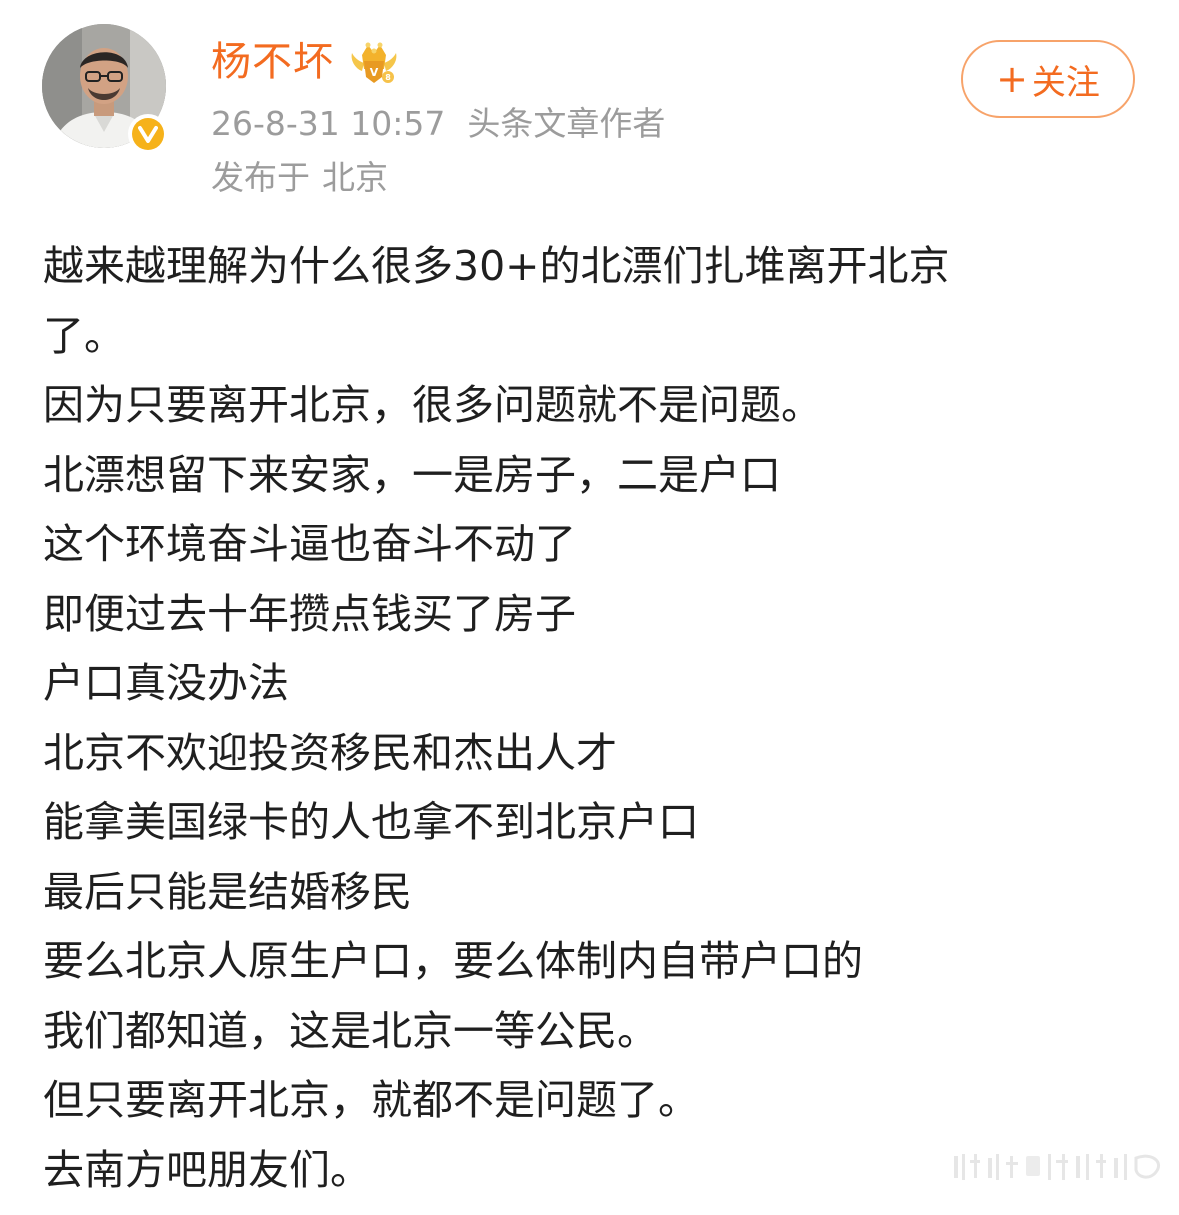 Image resolution: width=1179 pixels, height=1215 pixels. What do you see at coordinates (566, 123) in the screenshot?
I see `post-source: 头条文章作者` at bounding box center [566, 123].